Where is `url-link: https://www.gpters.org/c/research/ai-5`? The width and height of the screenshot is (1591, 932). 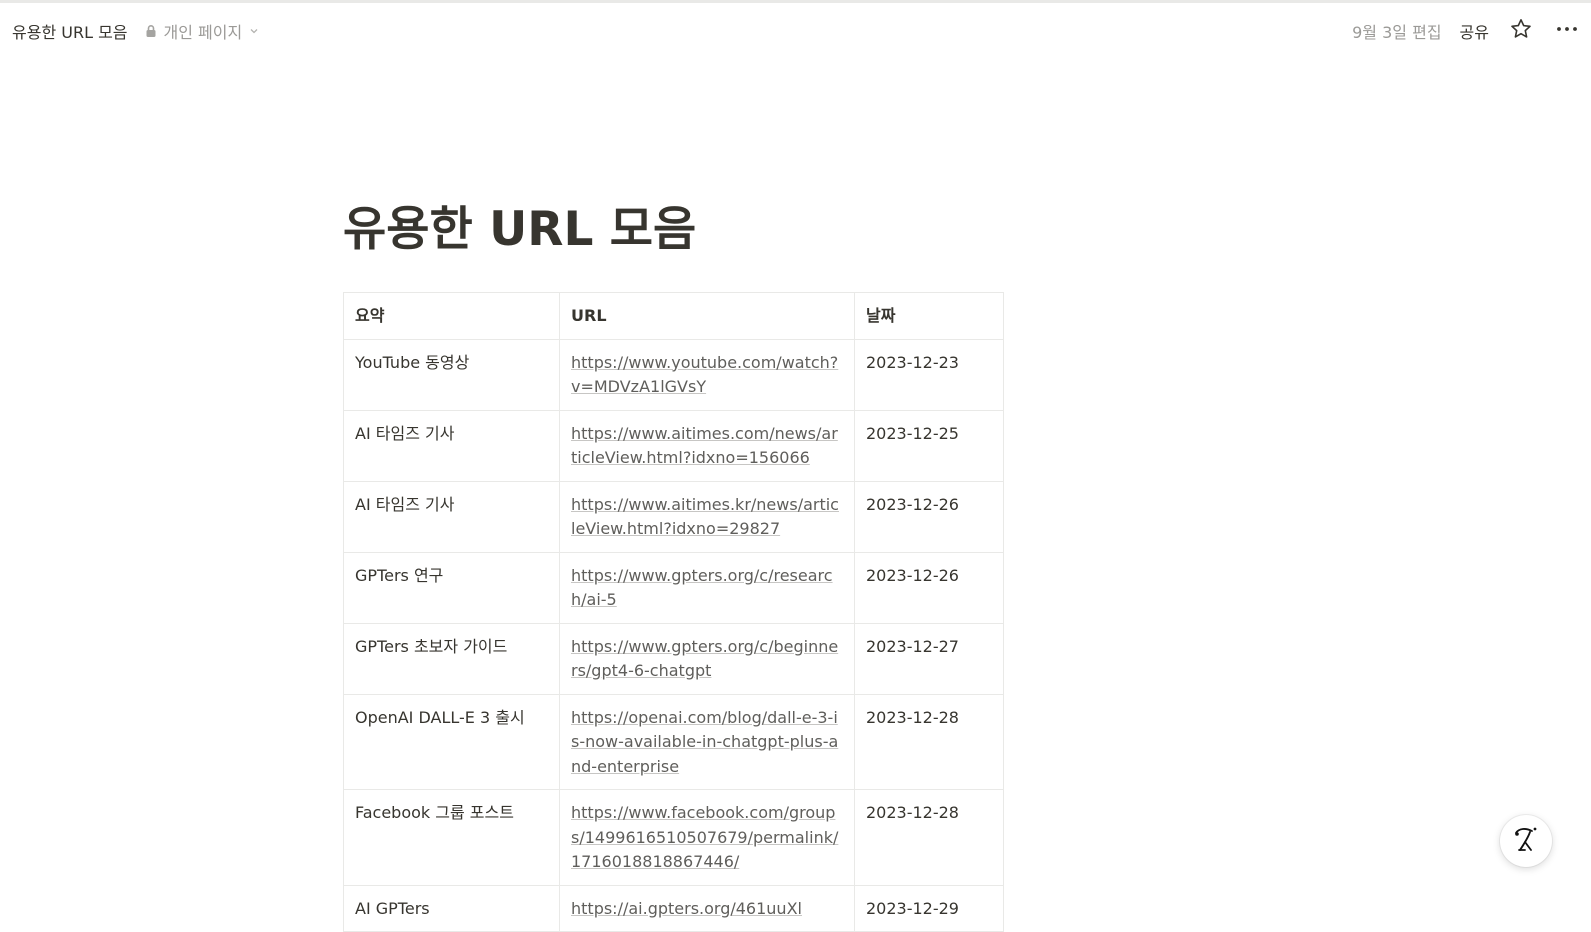 url-link: https://www.gpters.org/c/research/ai-5 is located at coordinates (702, 588).